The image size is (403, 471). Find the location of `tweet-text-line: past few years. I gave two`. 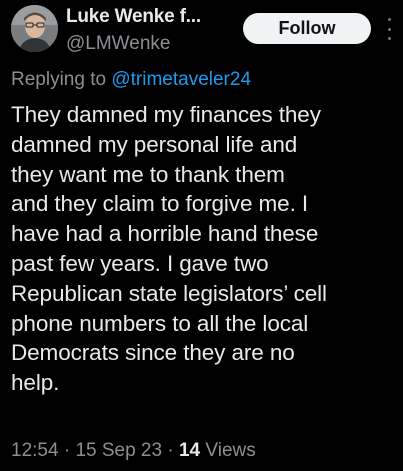

tweet-text-line: past few years. I gave two is located at coordinates (140, 263).